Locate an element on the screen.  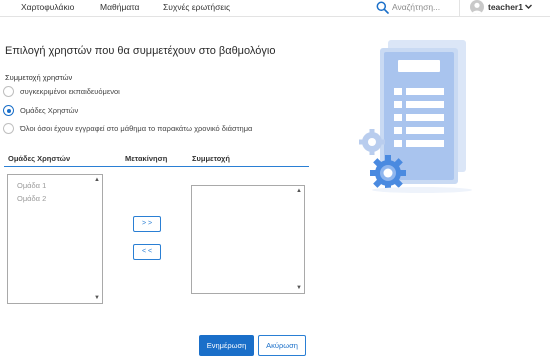
radio-label: Ομάδες Χρηστών is located at coordinates (49, 110).